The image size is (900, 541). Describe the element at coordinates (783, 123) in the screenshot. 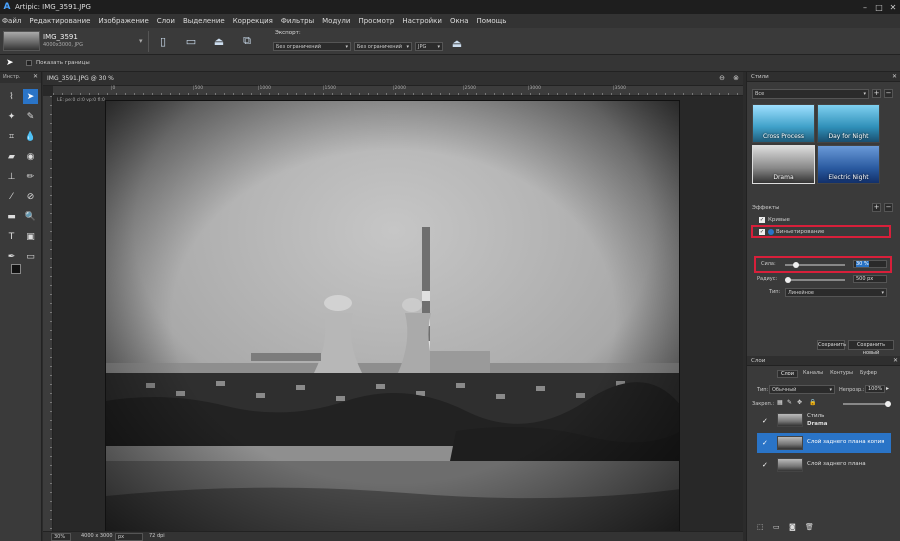

I see `style-preset-cross-process: Cross Process` at that location.